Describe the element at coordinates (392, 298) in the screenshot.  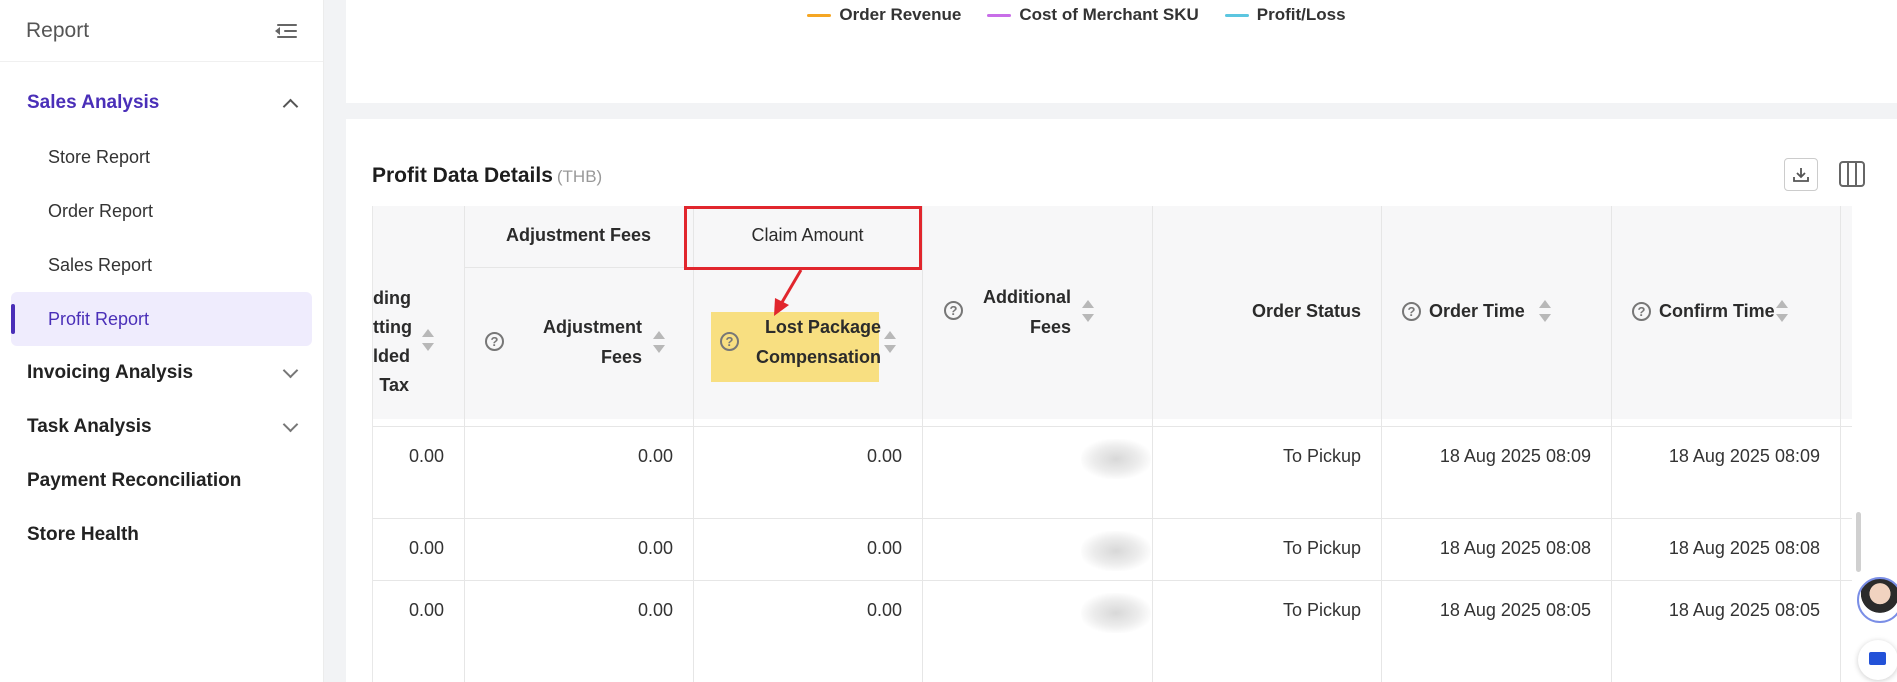
I see `header-line: ding` at that location.